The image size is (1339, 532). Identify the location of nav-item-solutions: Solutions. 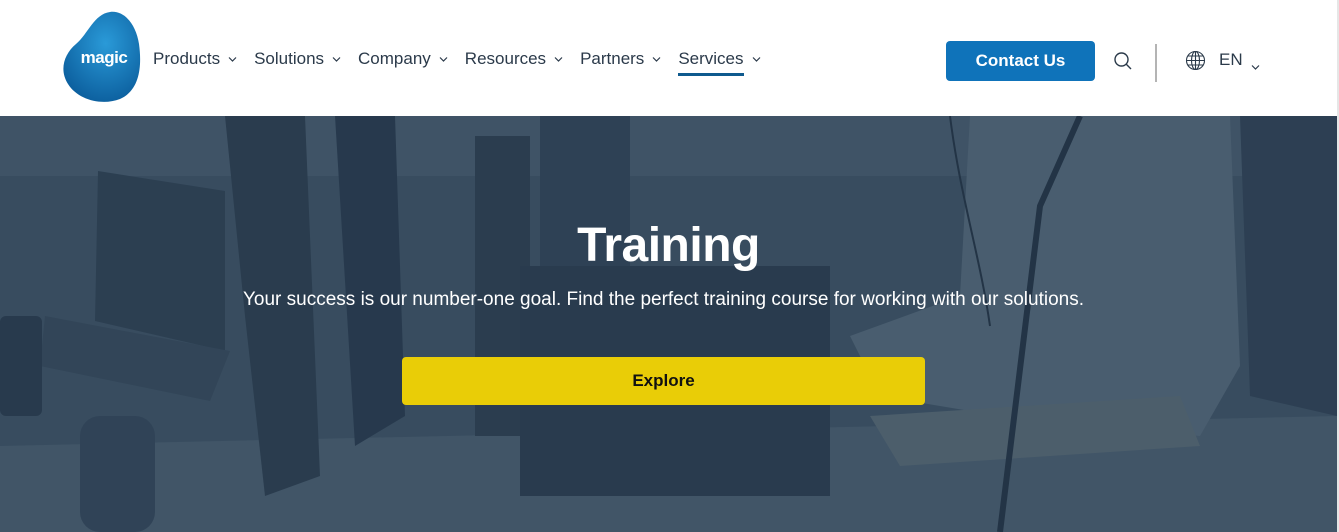
(298, 59).